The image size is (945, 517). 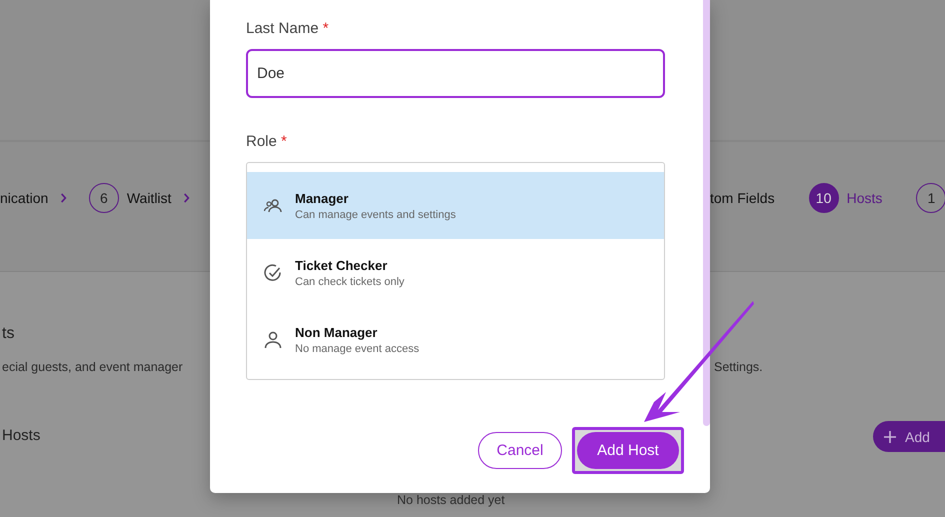 What do you see at coordinates (738, 367) in the screenshot?
I see `section-description: Settings.` at bounding box center [738, 367].